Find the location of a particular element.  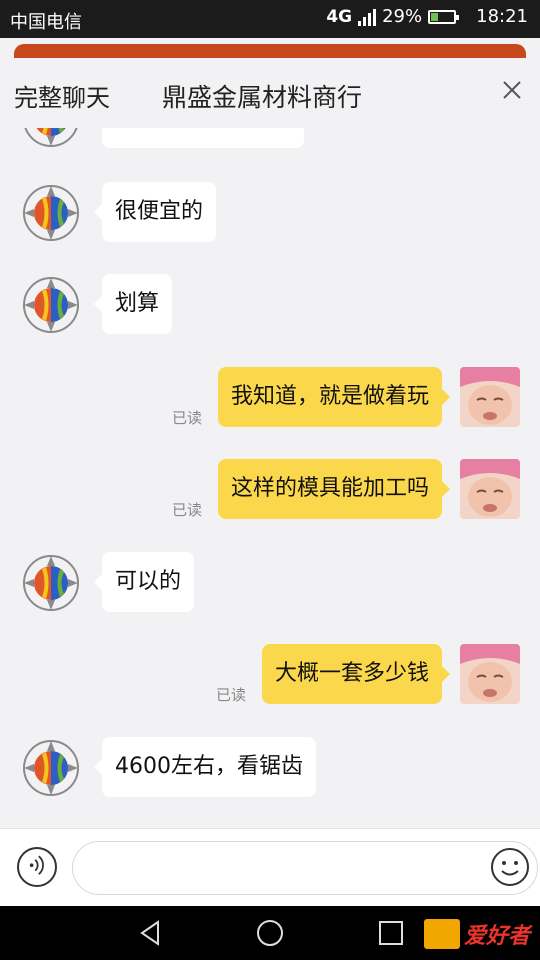

message-row: 我知道，就是做着玩 已读 is located at coordinates (270, 398).